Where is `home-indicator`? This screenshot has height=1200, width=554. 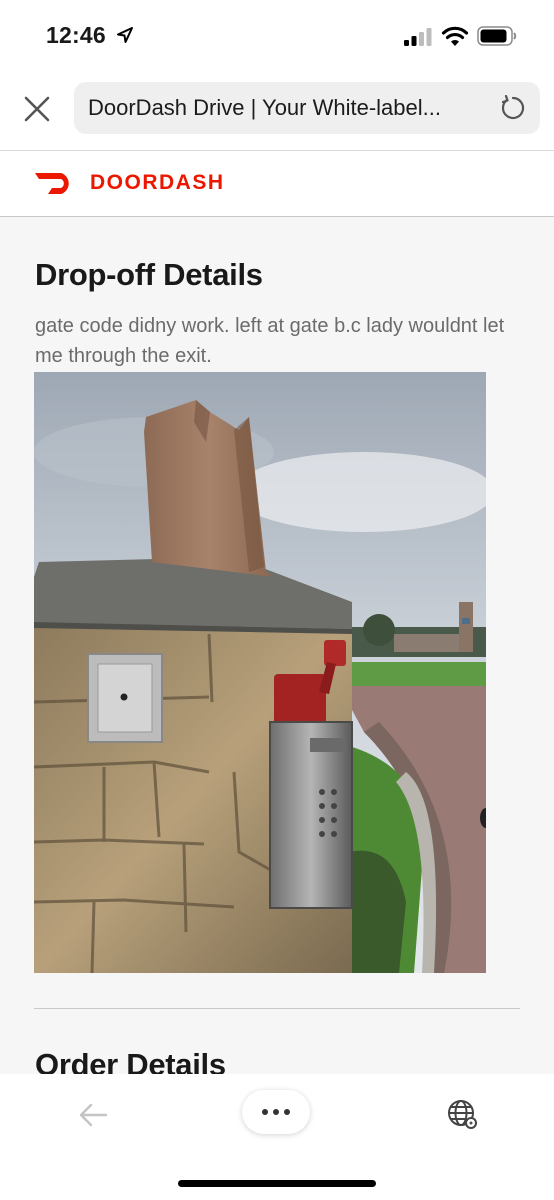 home-indicator is located at coordinates (277, 1183).